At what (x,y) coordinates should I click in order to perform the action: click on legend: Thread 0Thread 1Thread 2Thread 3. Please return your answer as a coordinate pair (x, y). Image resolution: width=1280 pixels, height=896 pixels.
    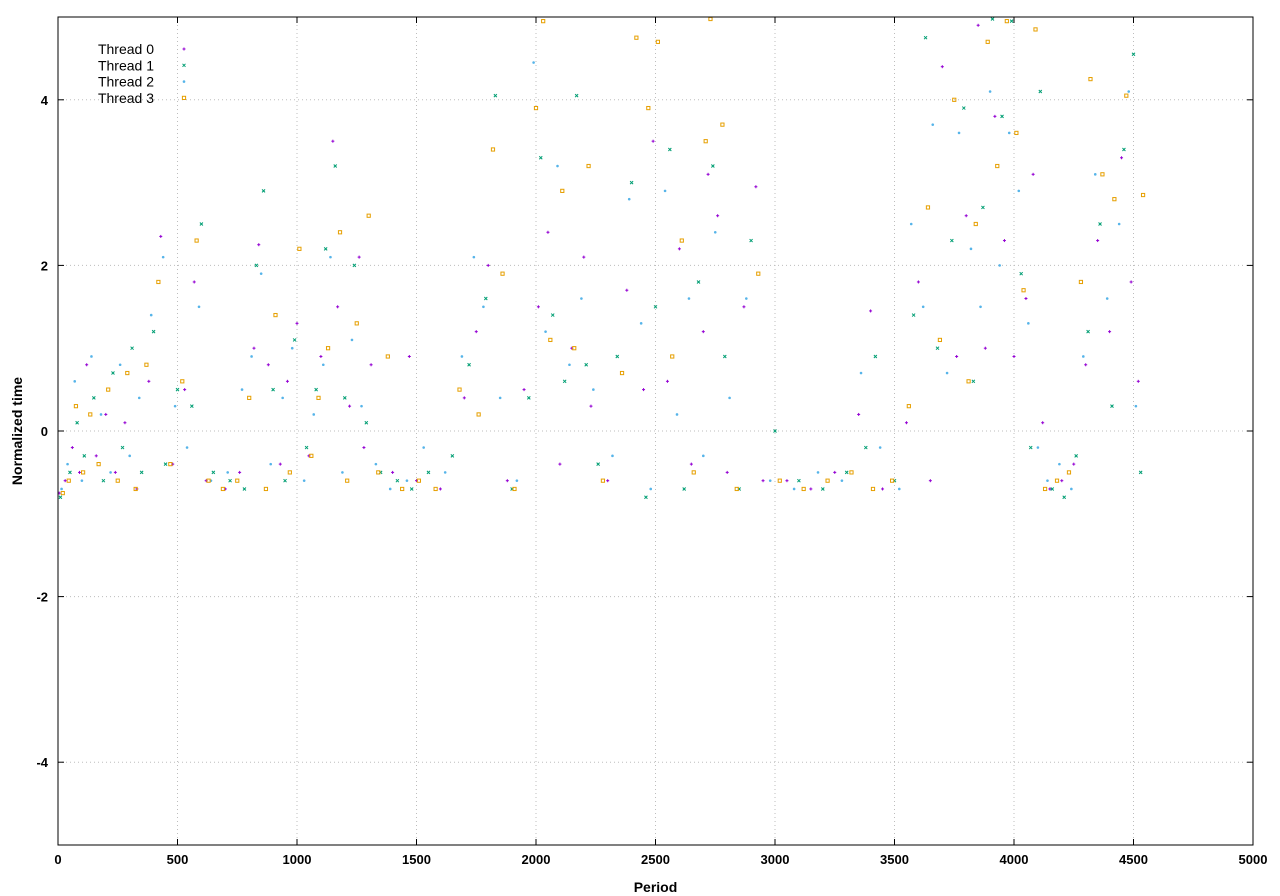
    Looking at the image, I should click on (142, 73).